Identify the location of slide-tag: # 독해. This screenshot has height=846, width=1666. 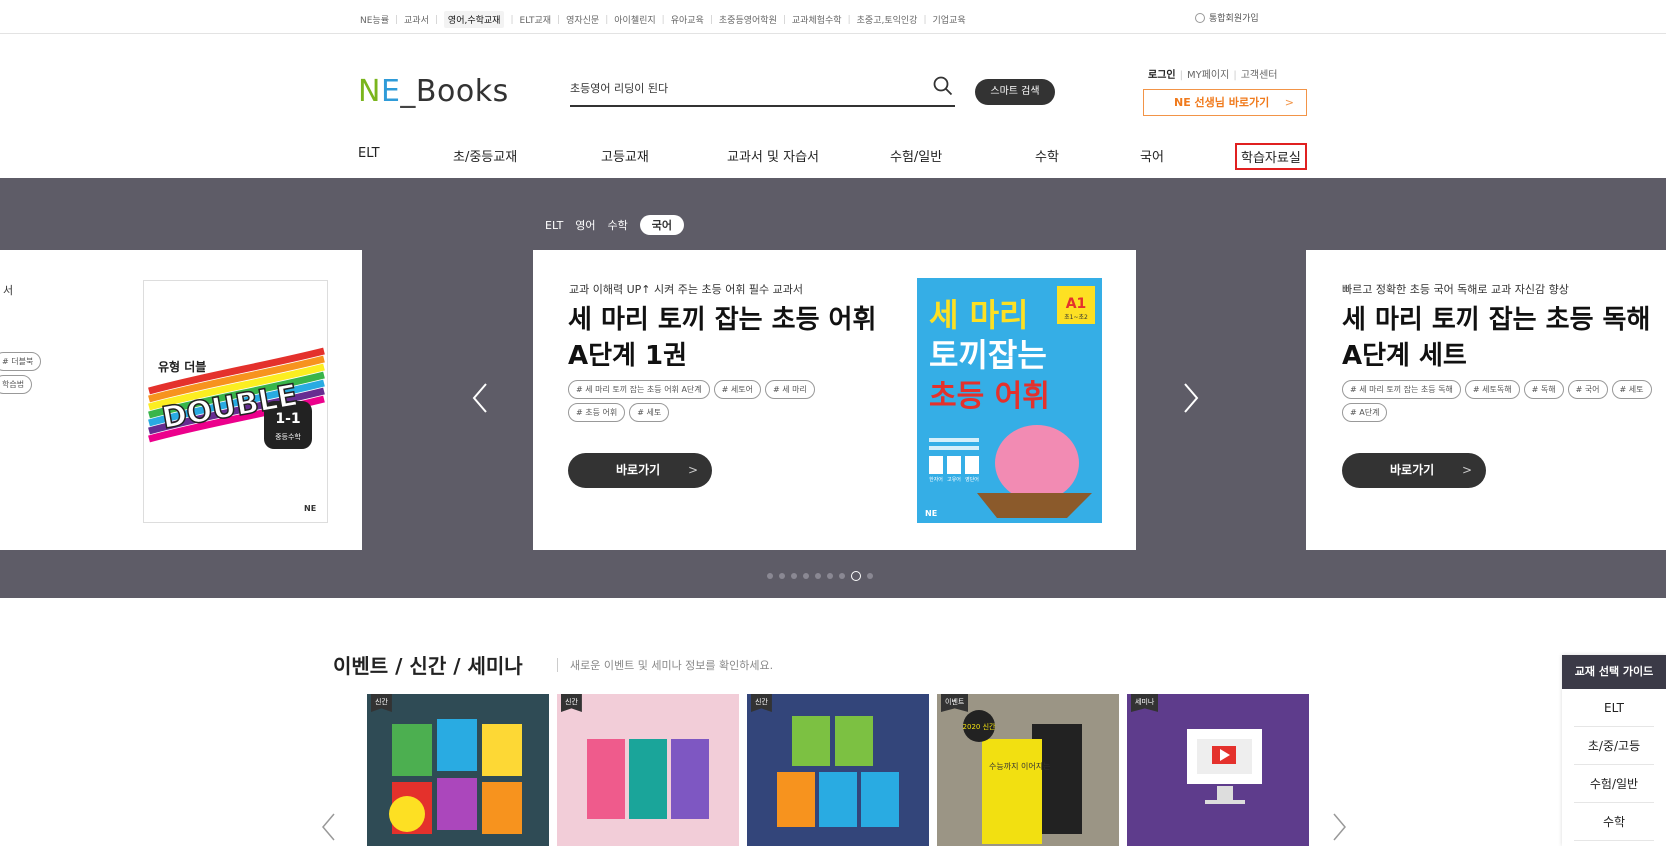
(1543, 389).